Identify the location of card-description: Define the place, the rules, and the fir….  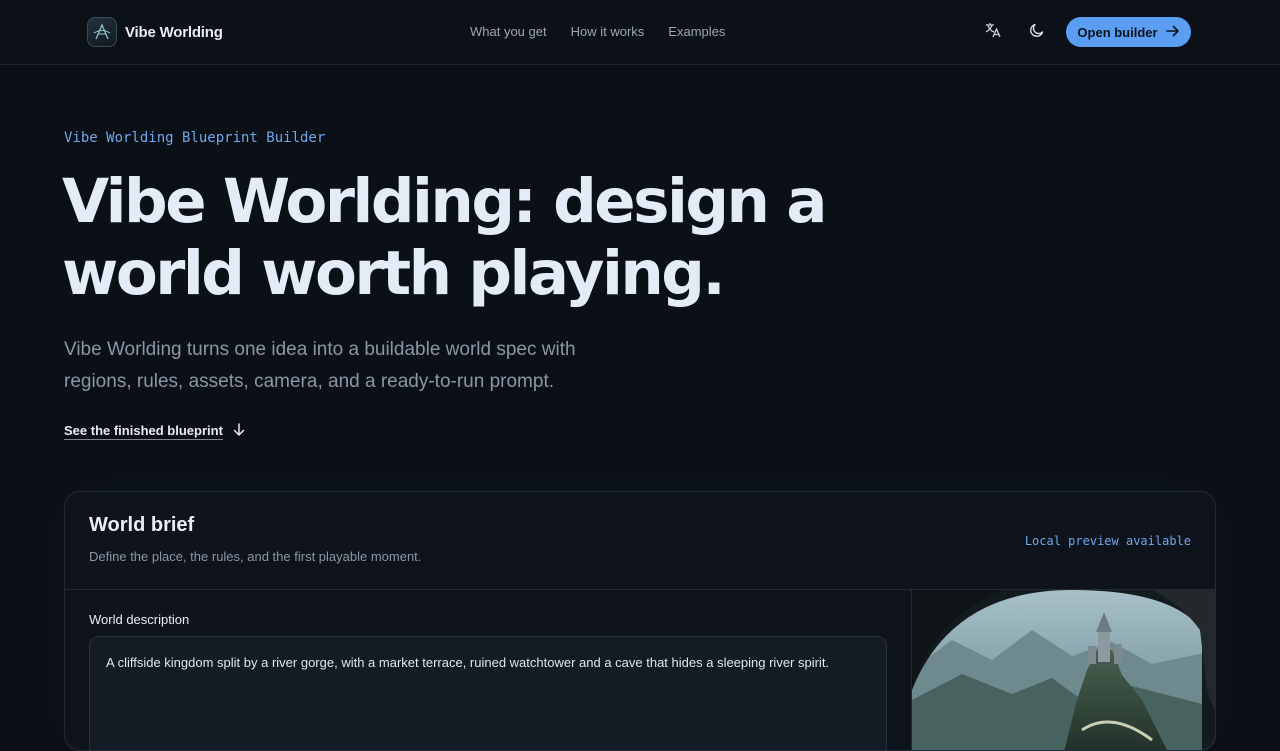
(255, 556).